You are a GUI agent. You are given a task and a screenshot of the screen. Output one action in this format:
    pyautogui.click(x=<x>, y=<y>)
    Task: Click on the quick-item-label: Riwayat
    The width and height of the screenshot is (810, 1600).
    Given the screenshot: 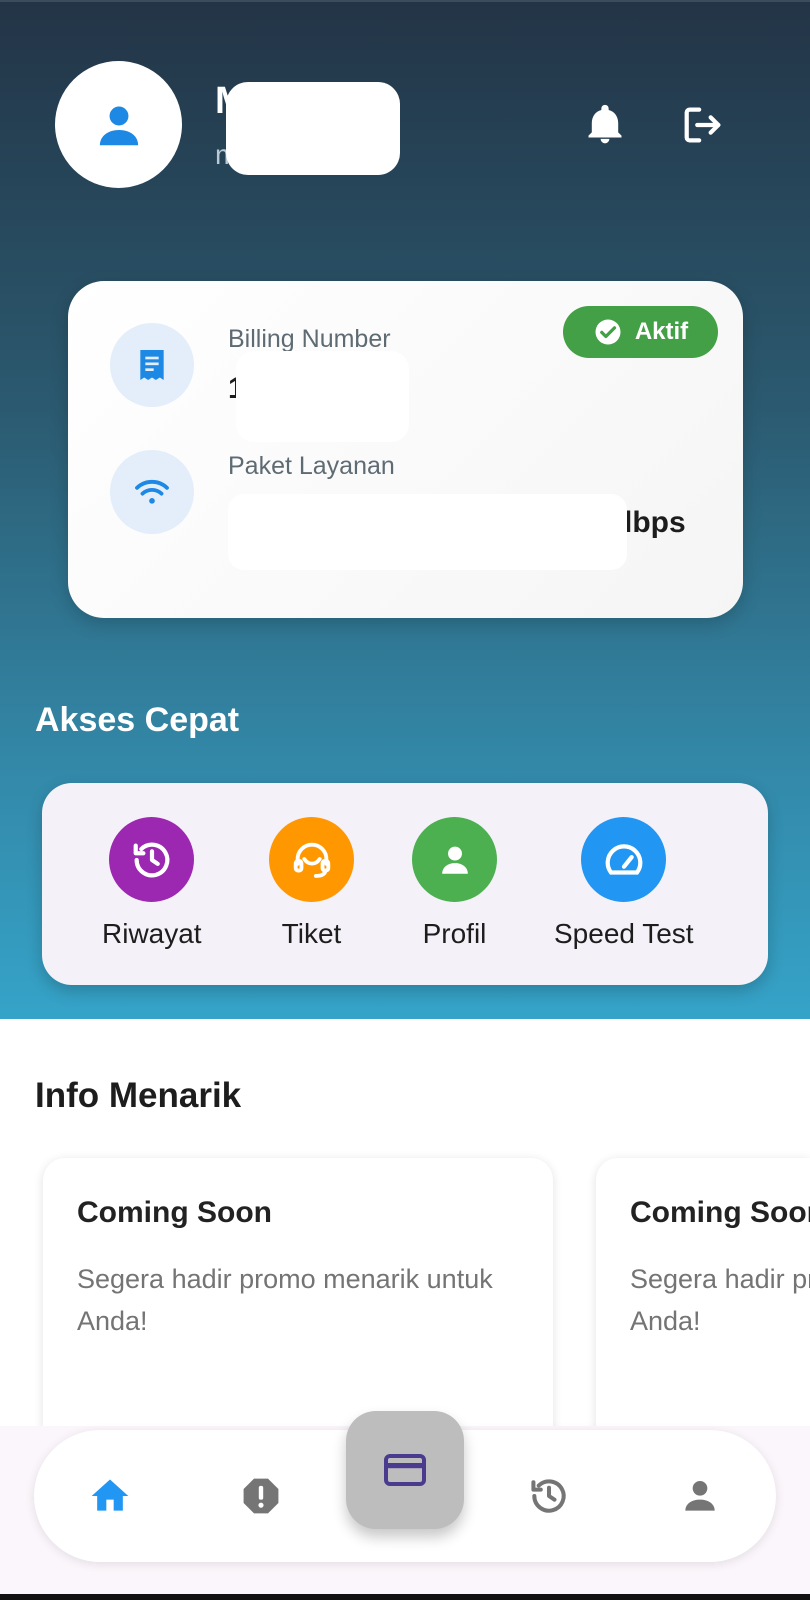 What is the action you would take?
    pyautogui.click(x=152, y=933)
    